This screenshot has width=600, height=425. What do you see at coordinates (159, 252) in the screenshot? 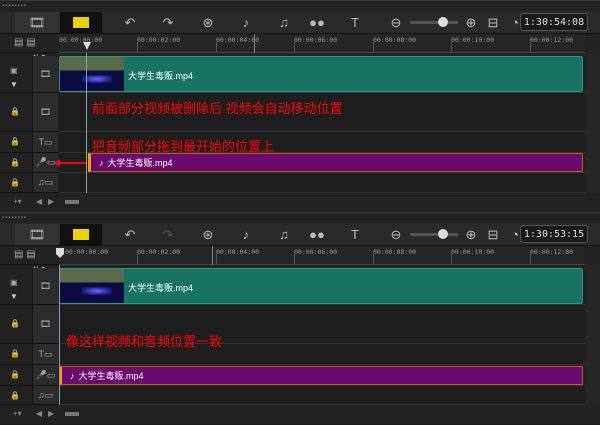
I see `ruler-label: 00:00:02:00` at bounding box center [159, 252].